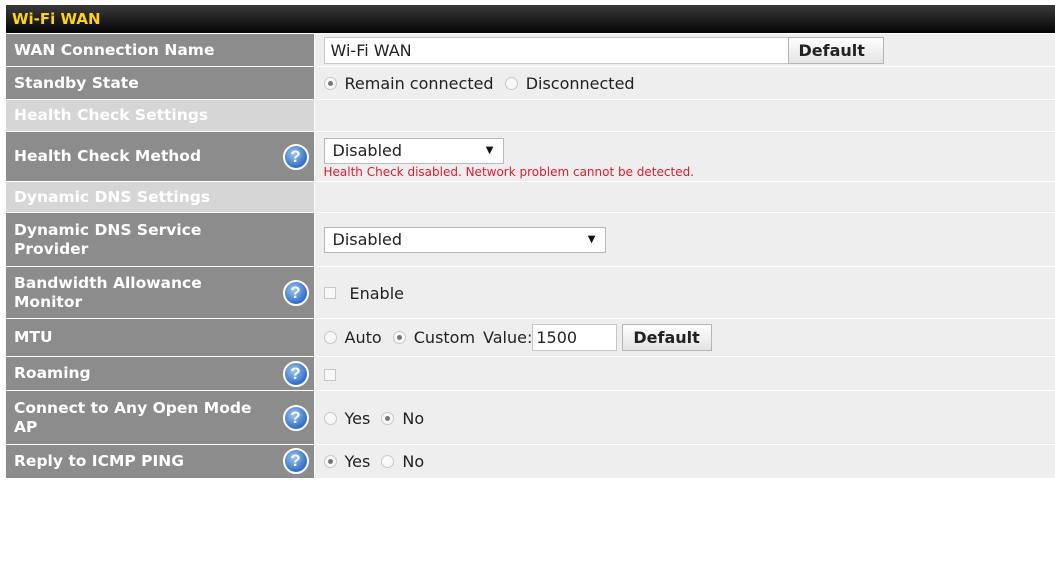  Describe the element at coordinates (684, 461) in the screenshot. I see `icmp-ping-cell: Yes No` at that location.